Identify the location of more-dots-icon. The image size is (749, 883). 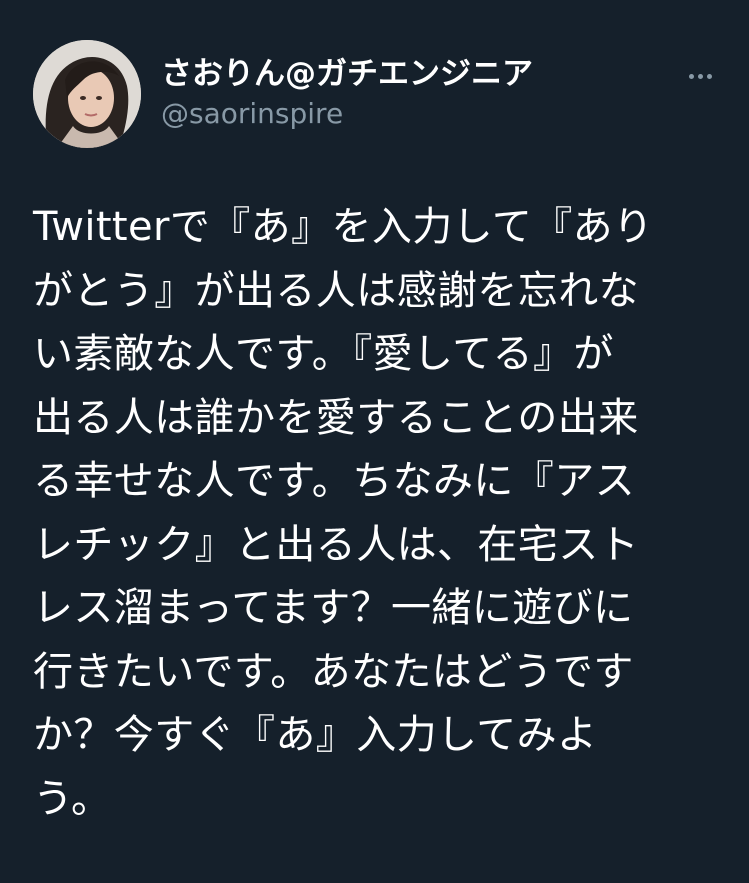
(700, 76).